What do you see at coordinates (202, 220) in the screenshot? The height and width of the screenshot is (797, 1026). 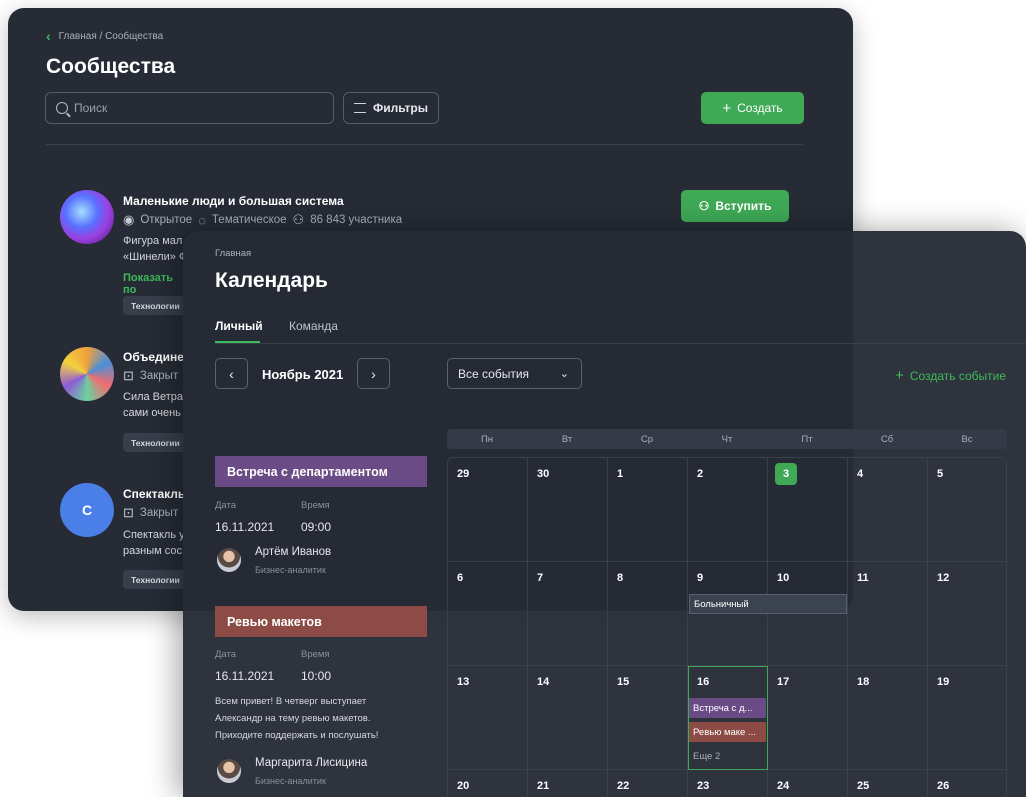 I see `palette-icon: ◌` at bounding box center [202, 220].